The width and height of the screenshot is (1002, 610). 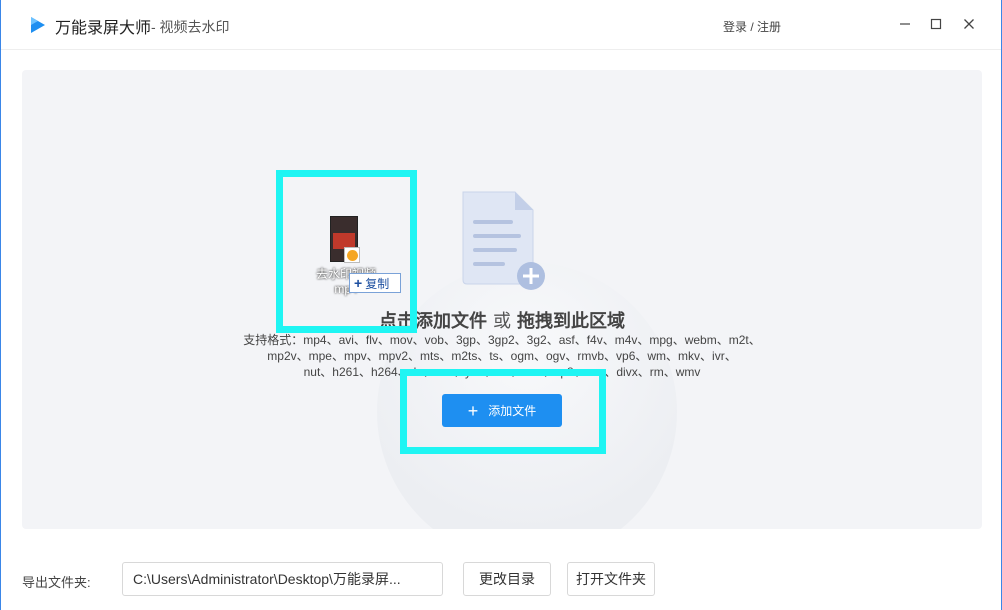 I want to click on minimize-icon, so click(x=905, y=24).